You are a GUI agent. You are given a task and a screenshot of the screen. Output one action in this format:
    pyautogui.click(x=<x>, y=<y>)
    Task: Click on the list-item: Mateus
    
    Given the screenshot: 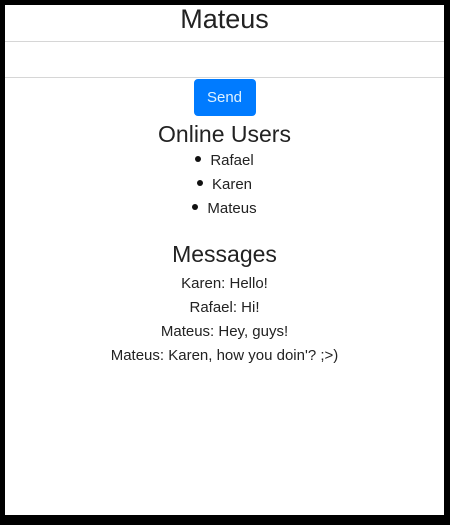 What is the action you would take?
    pyautogui.click(x=224, y=209)
    